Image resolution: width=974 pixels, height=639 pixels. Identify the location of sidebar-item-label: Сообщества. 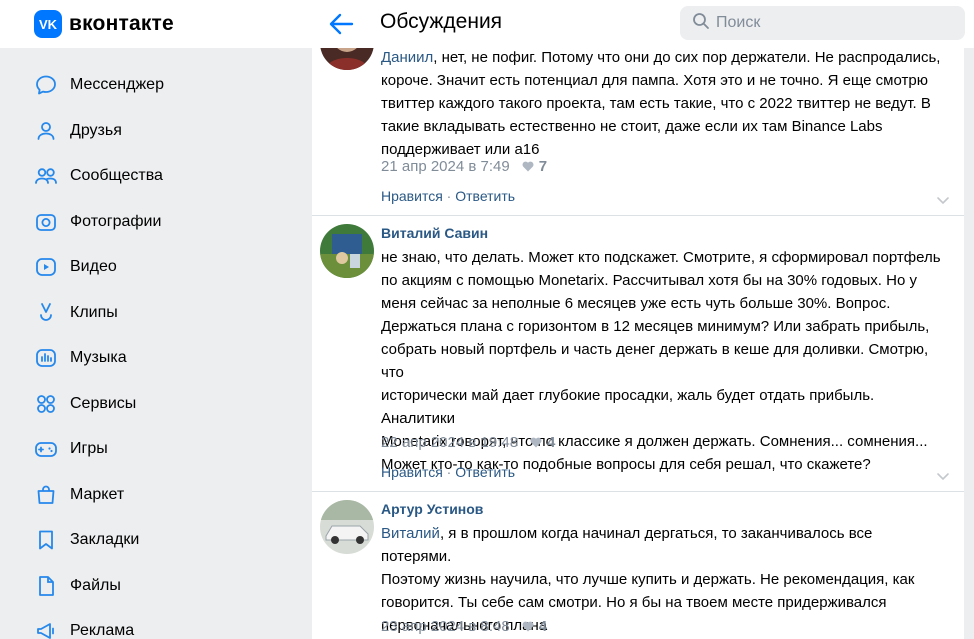
(116, 175).